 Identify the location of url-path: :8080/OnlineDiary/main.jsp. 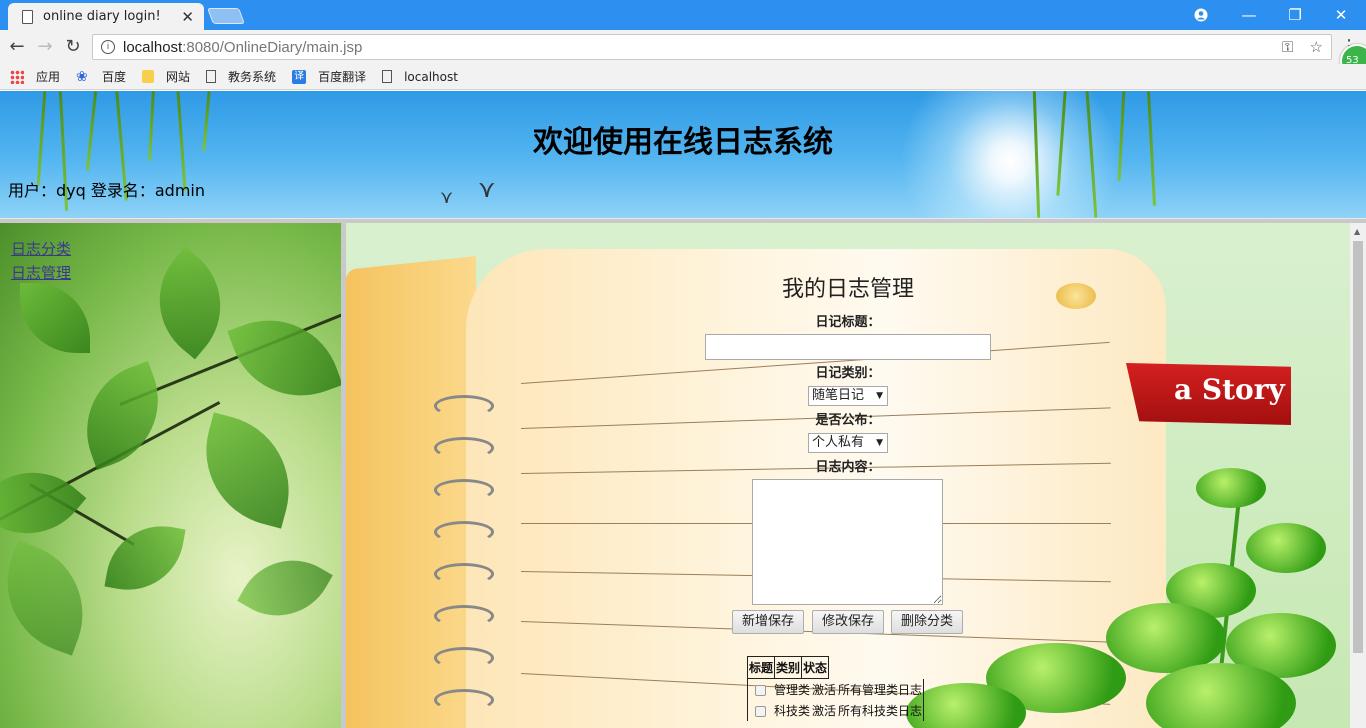
(272, 47).